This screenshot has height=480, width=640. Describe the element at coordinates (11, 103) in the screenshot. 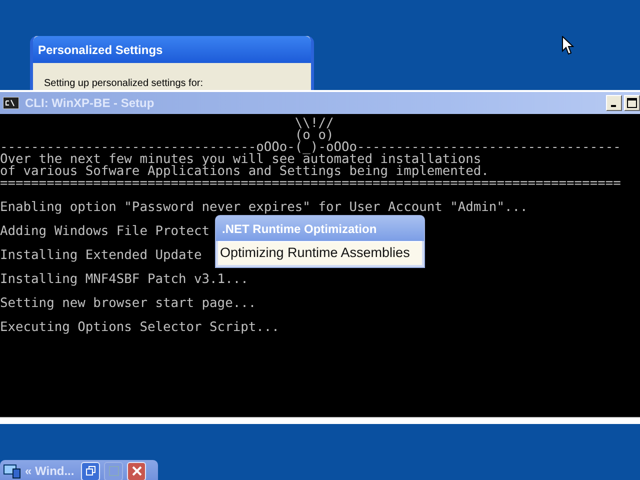

I see `console-icon` at that location.